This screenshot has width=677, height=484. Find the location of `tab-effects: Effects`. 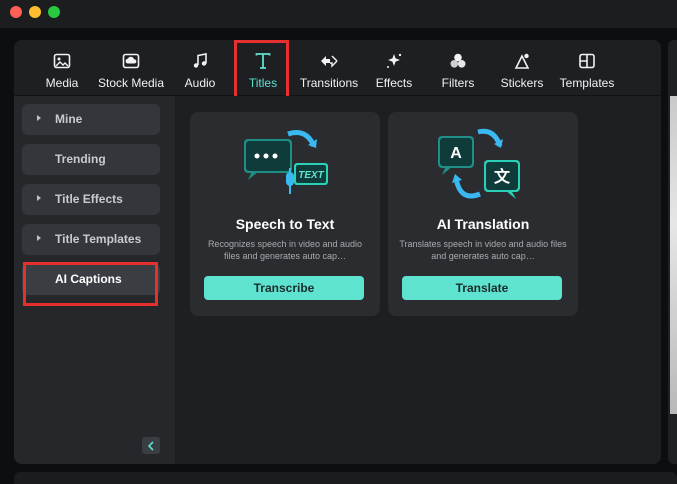

tab-effects: Effects is located at coordinates (394, 68).